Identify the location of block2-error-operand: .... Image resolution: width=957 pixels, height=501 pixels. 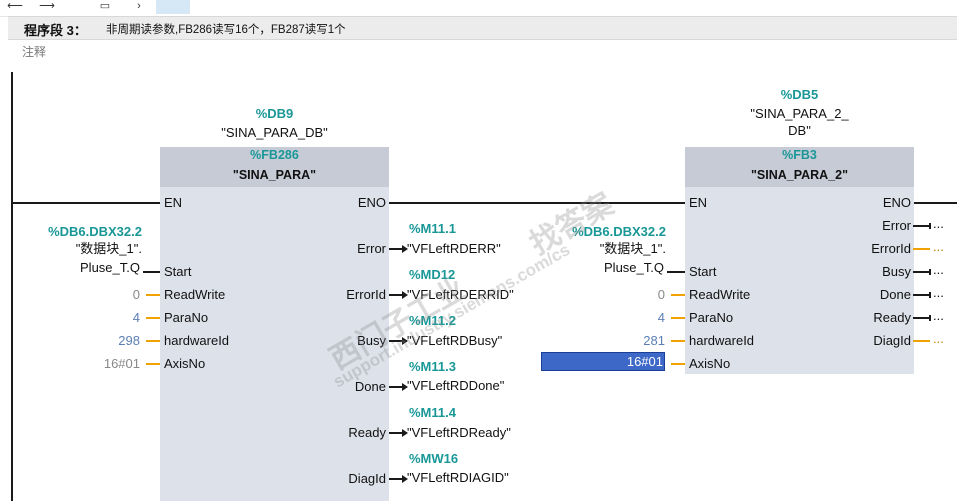
(938, 223).